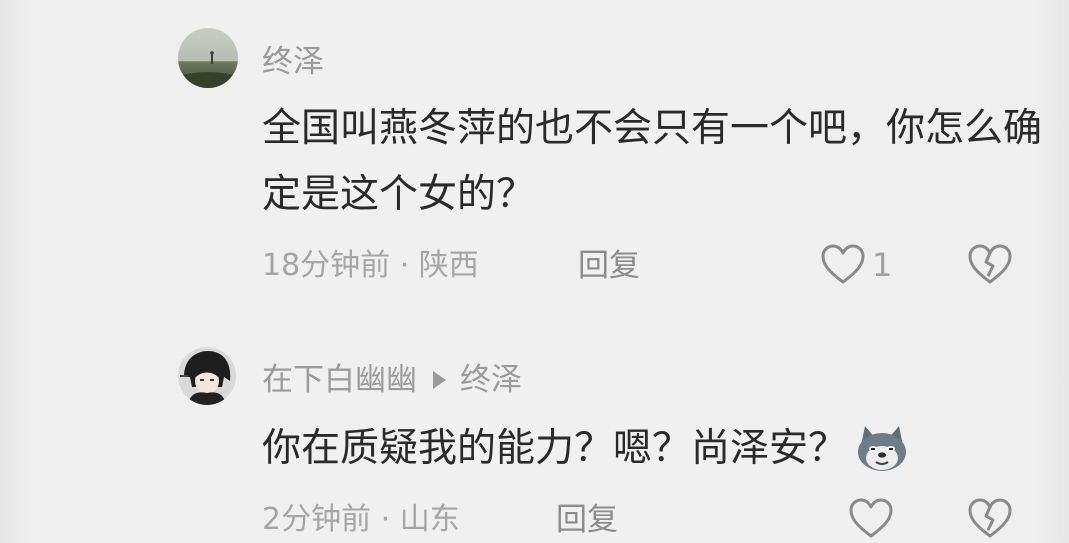 This screenshot has height=543, width=1069. What do you see at coordinates (555, 448) in the screenshot?
I see `comment-text-body: 你在质疑我的能力？嗯？尚泽安？` at bounding box center [555, 448].